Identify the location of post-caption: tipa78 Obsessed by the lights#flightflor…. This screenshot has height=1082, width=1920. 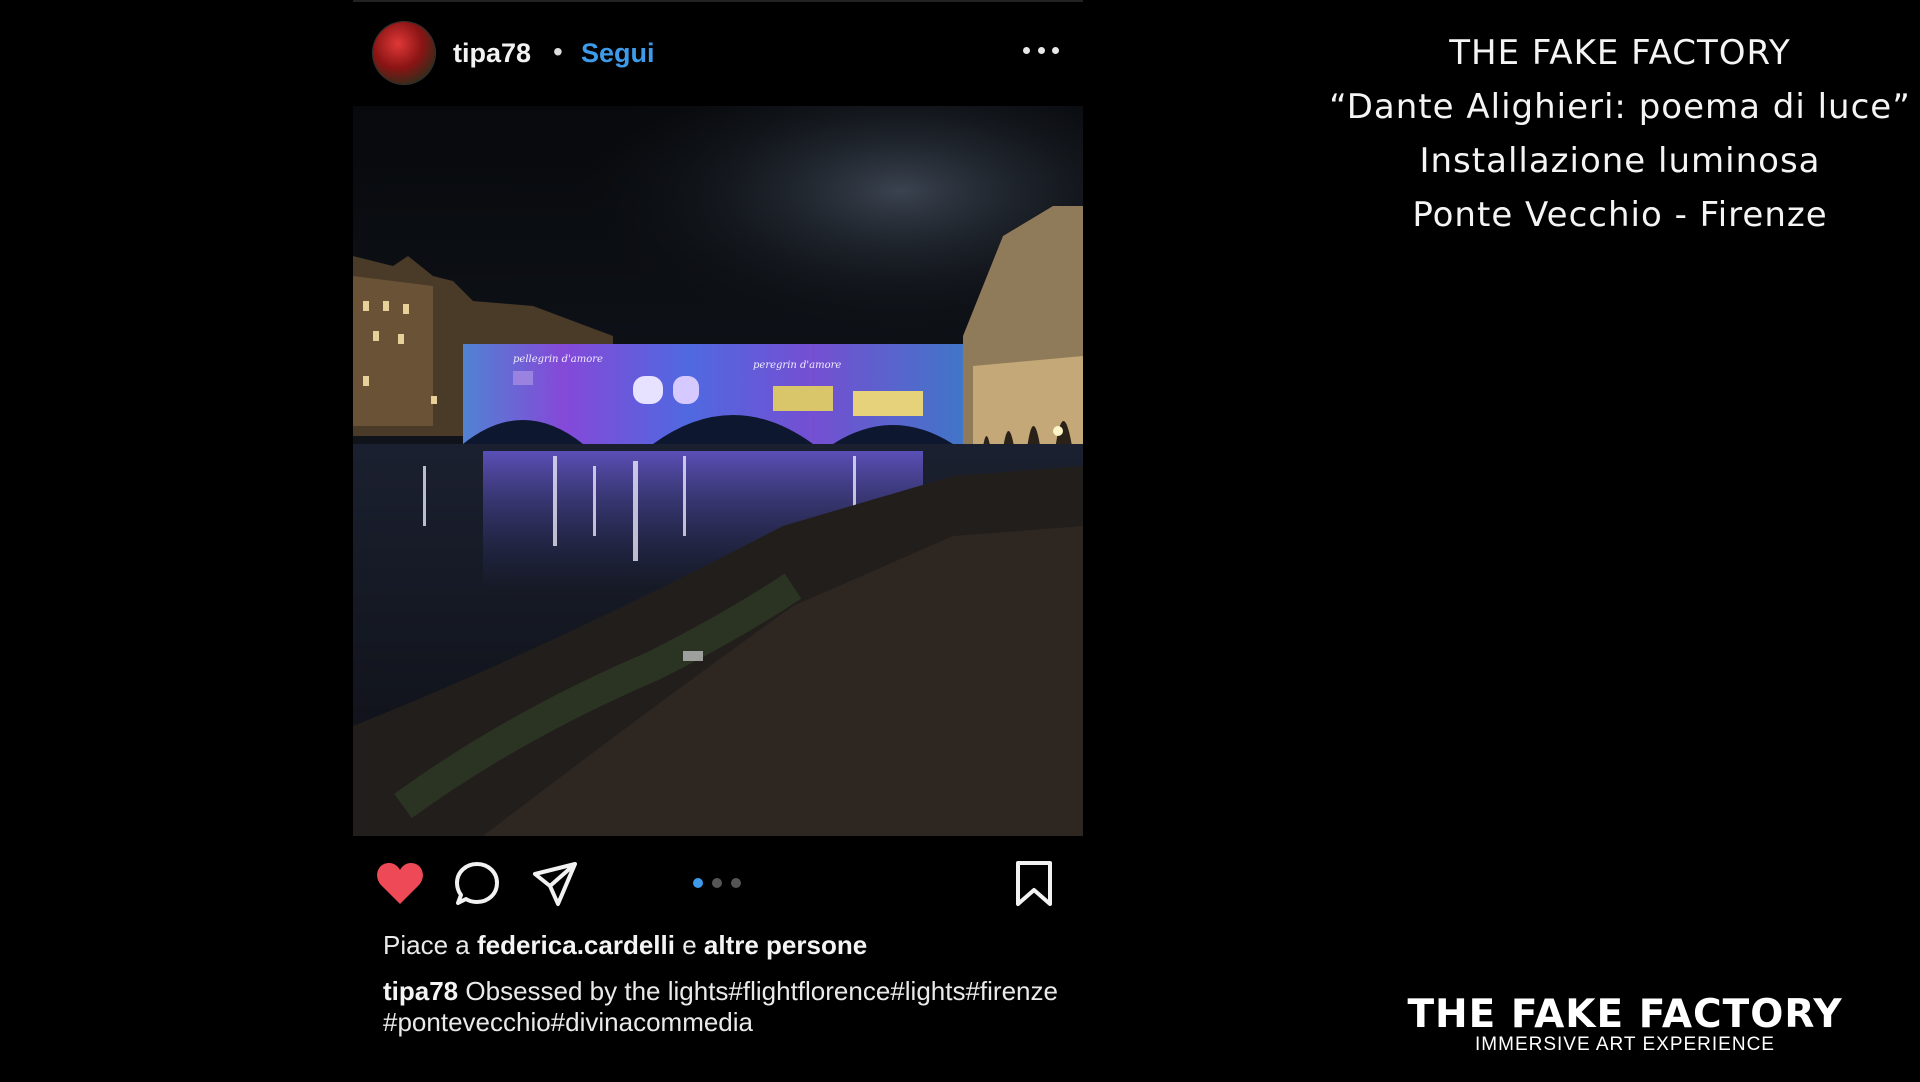
(723, 1007).